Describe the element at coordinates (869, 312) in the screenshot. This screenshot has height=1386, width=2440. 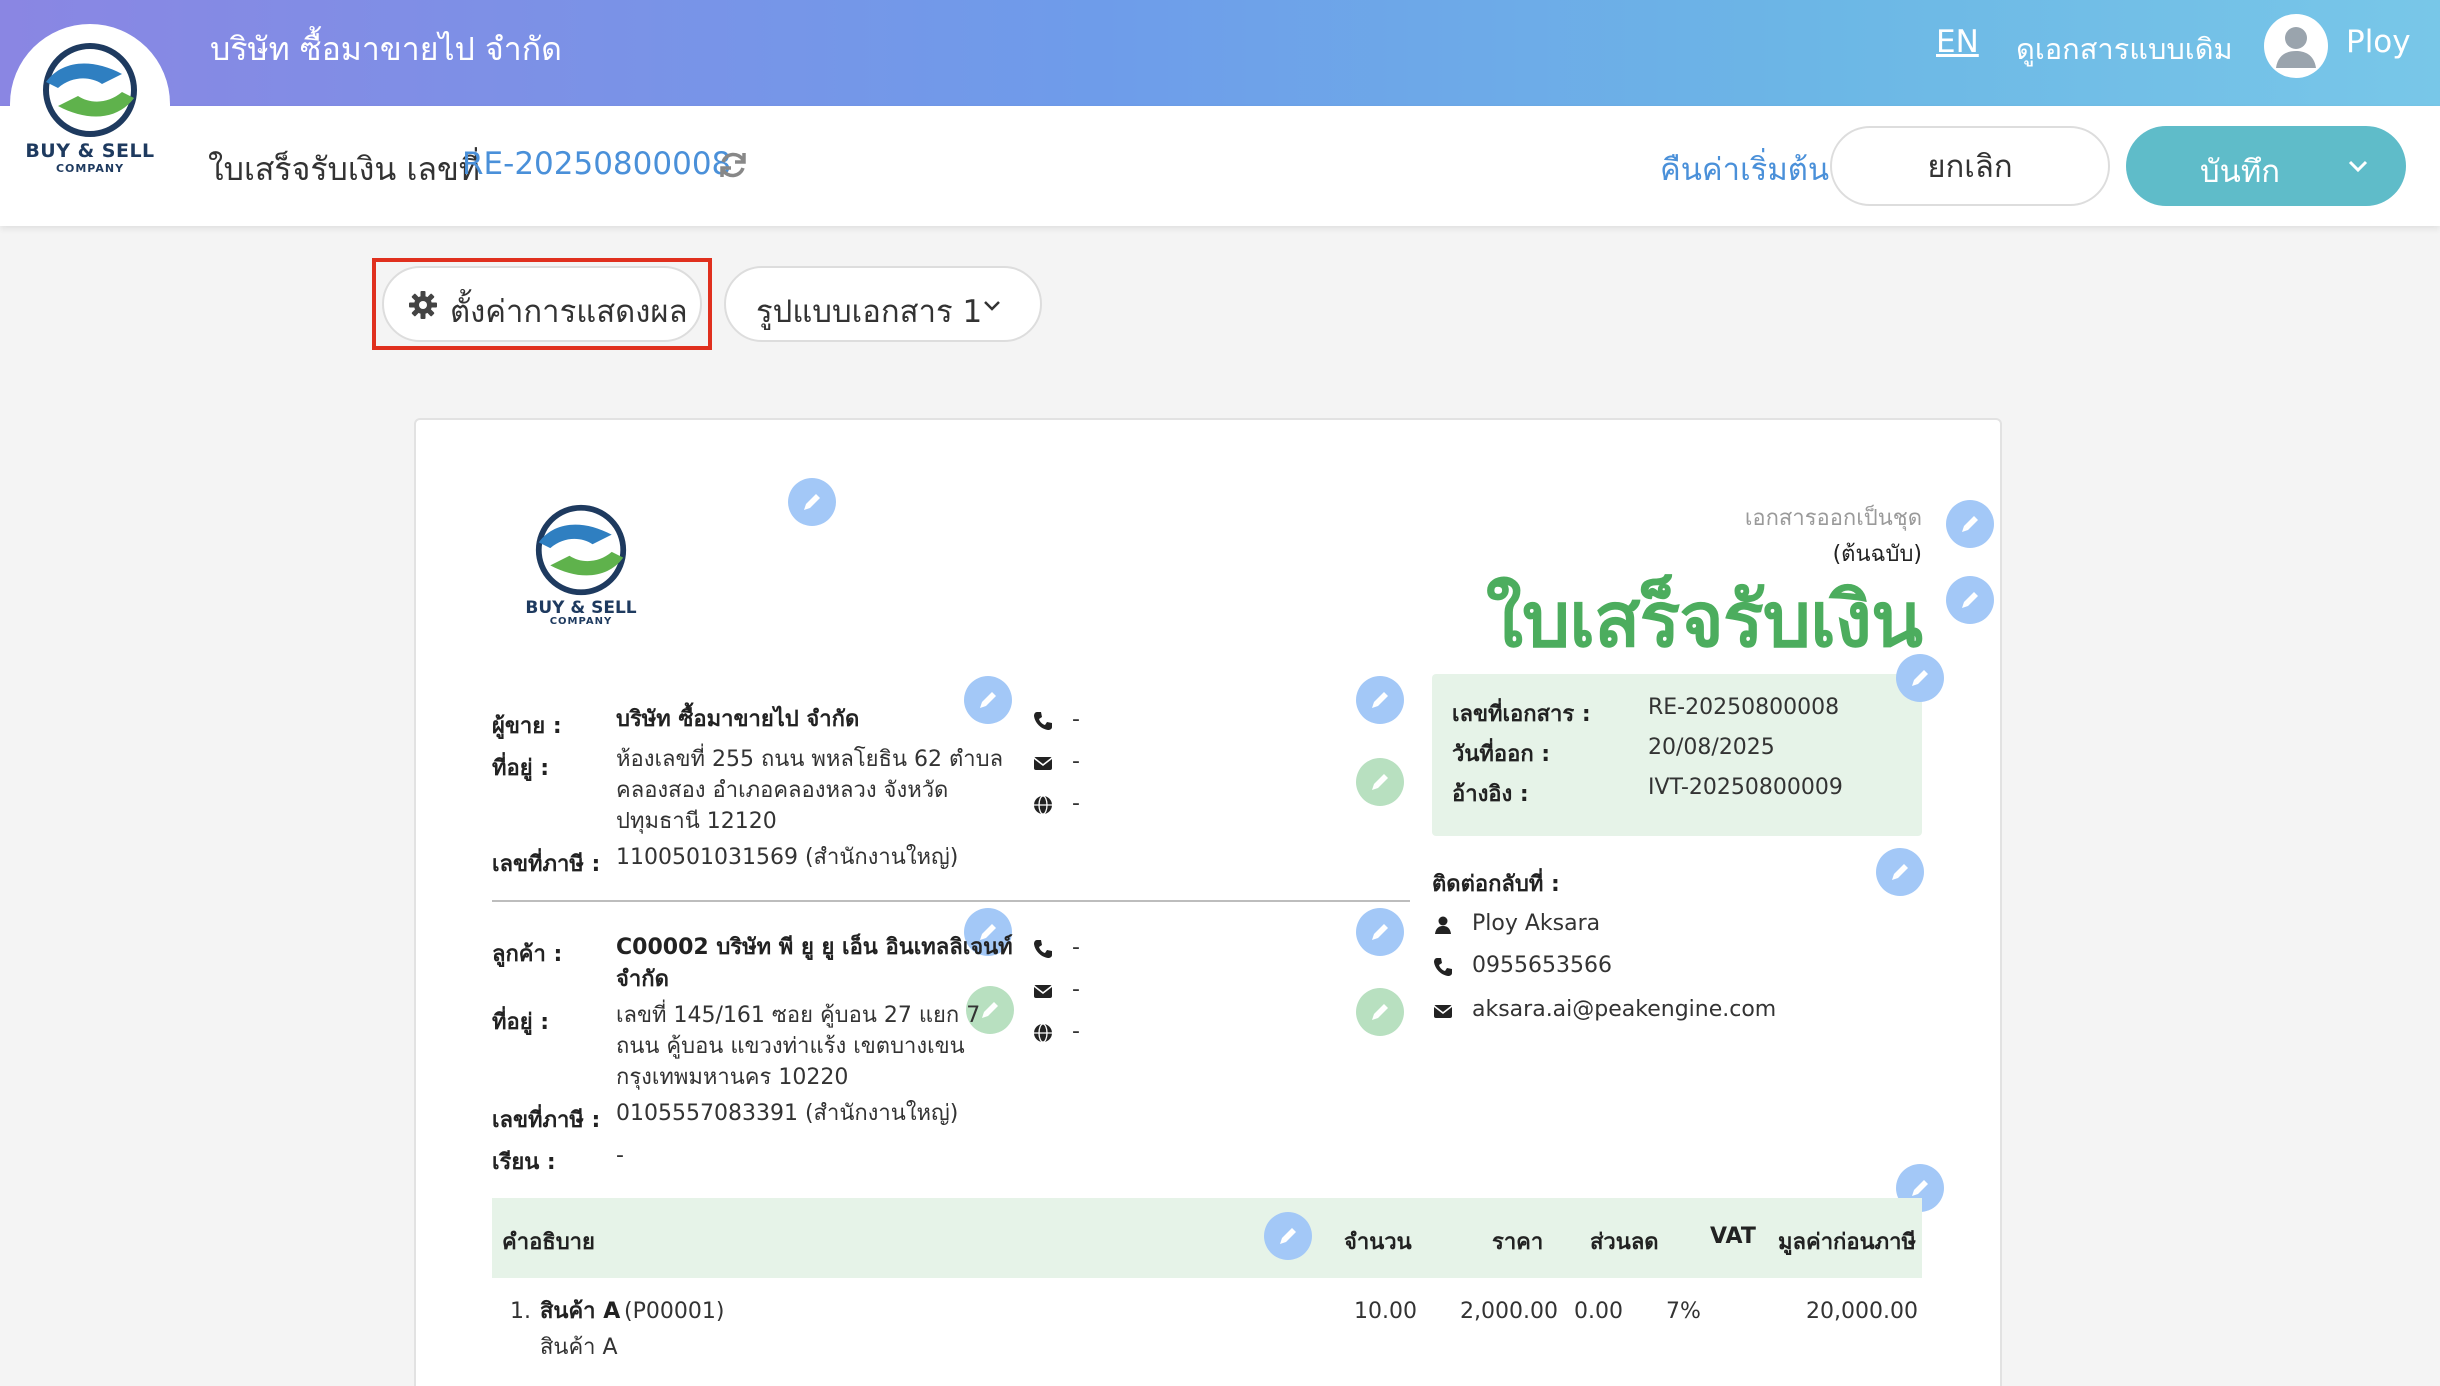
I see `template-label: รูปแบบเอกสาร 1` at that location.